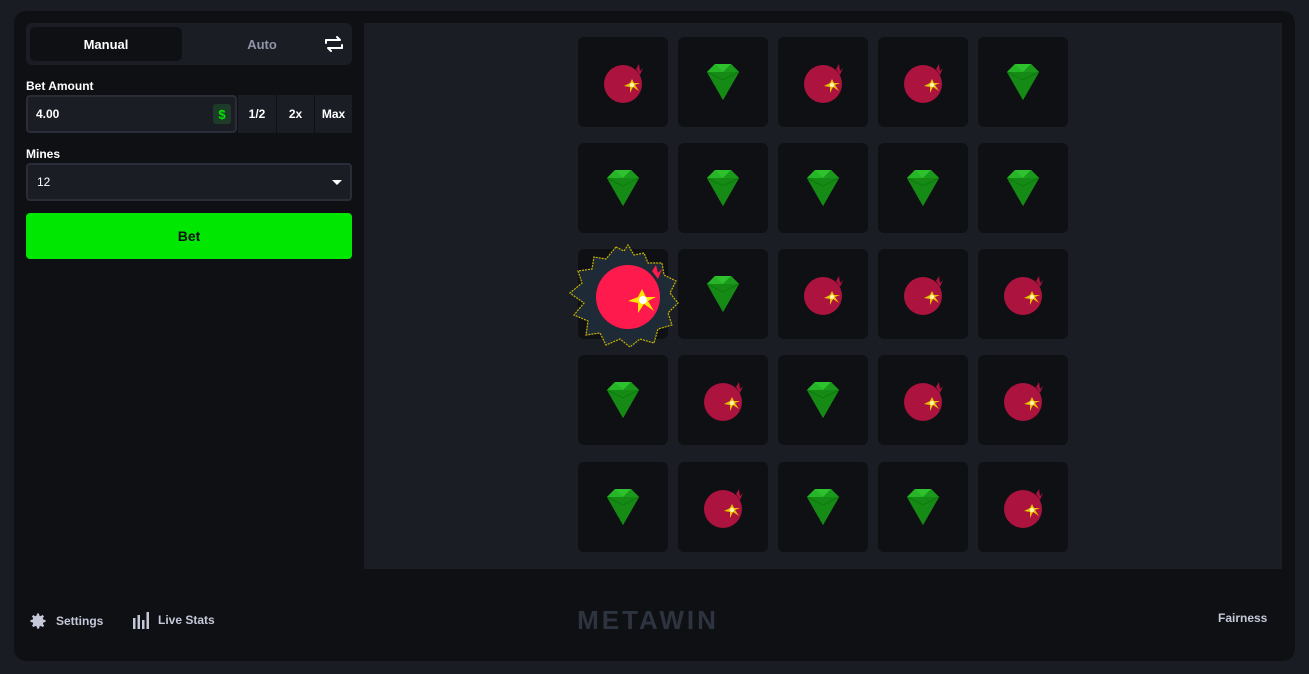 This screenshot has width=1309, height=674. I want to click on bet-amount-value: 4.00, so click(48, 114).